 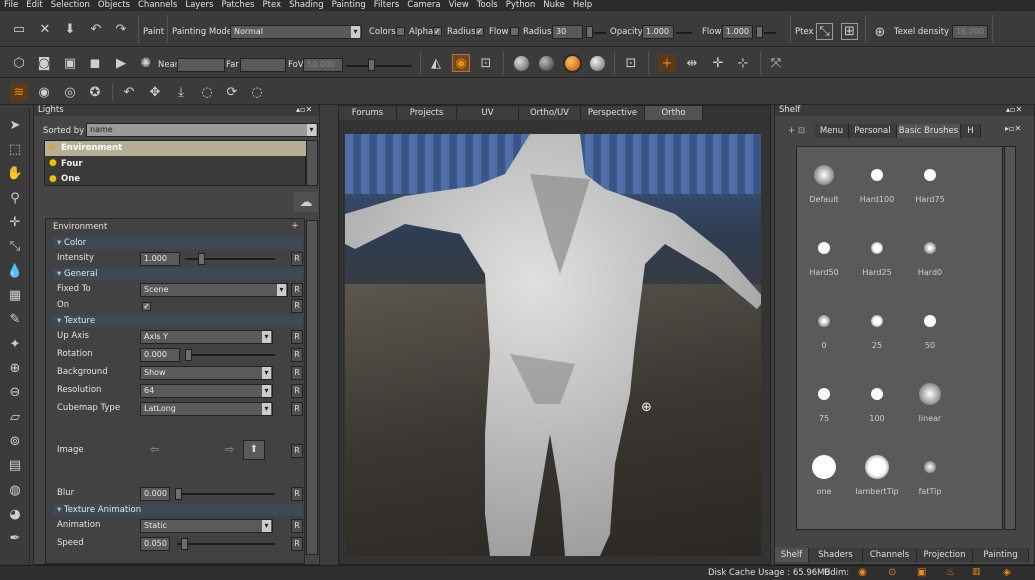 What do you see at coordinates (297, 337) in the screenshot?
I see `up-axis-reset-button: R` at bounding box center [297, 337].